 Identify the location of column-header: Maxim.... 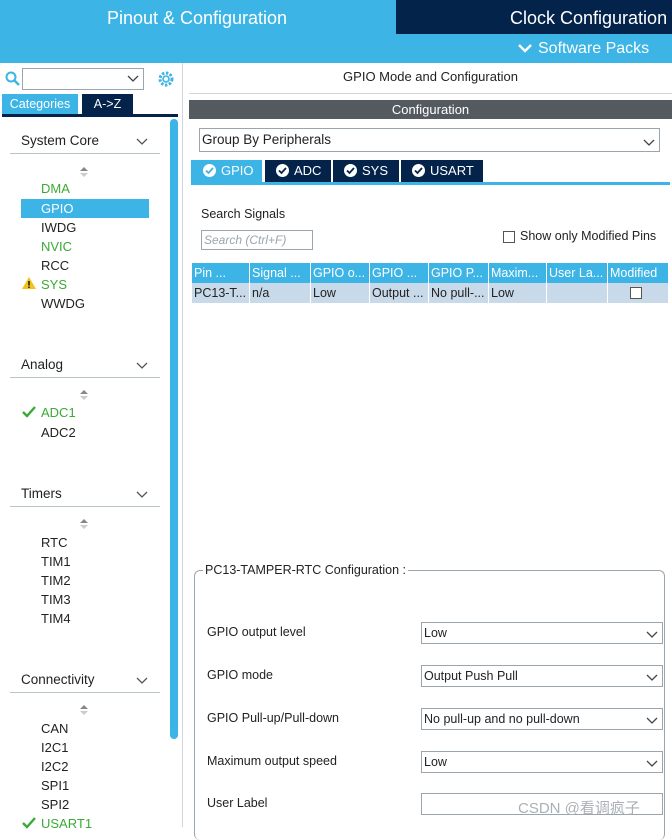
(518, 273).